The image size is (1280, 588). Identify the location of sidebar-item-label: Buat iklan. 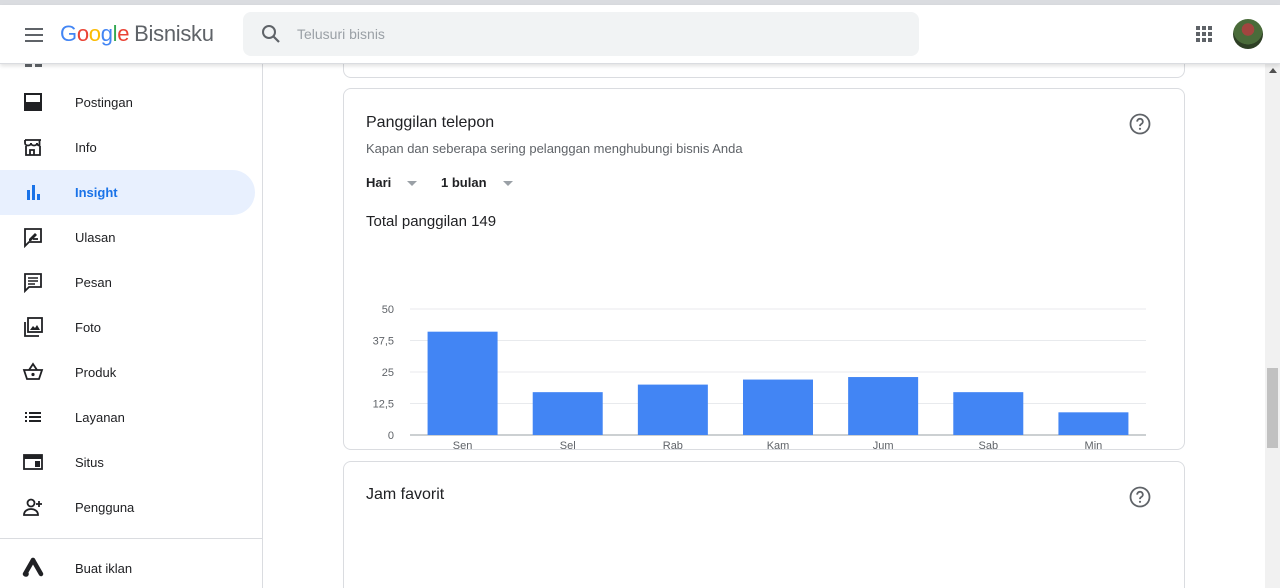
(104, 568).